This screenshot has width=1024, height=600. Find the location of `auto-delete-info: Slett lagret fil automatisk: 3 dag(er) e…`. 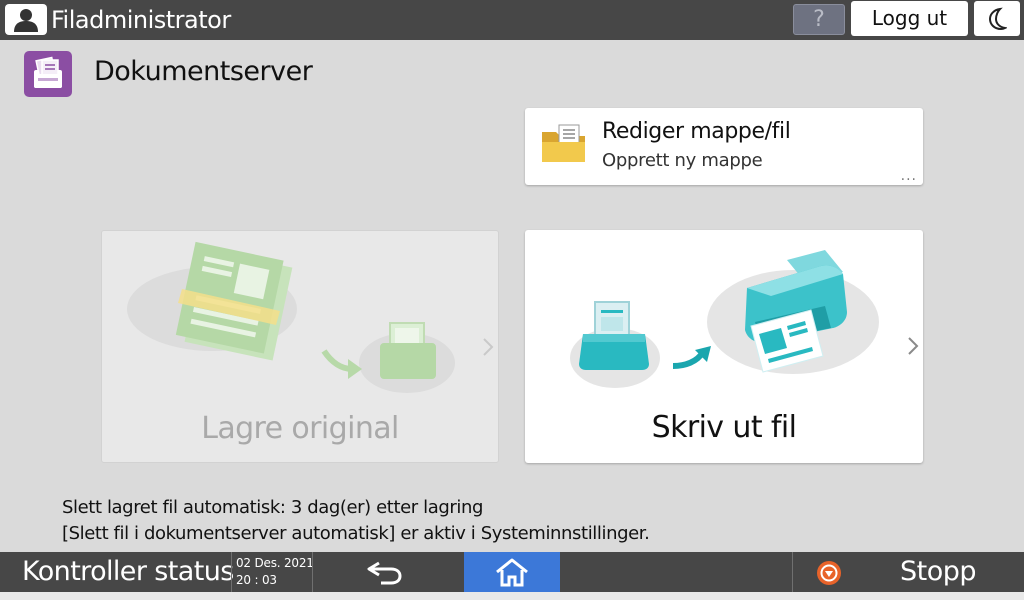

auto-delete-info: Slett lagret fil automatisk: 3 dag(er) e… is located at coordinates (273, 507).